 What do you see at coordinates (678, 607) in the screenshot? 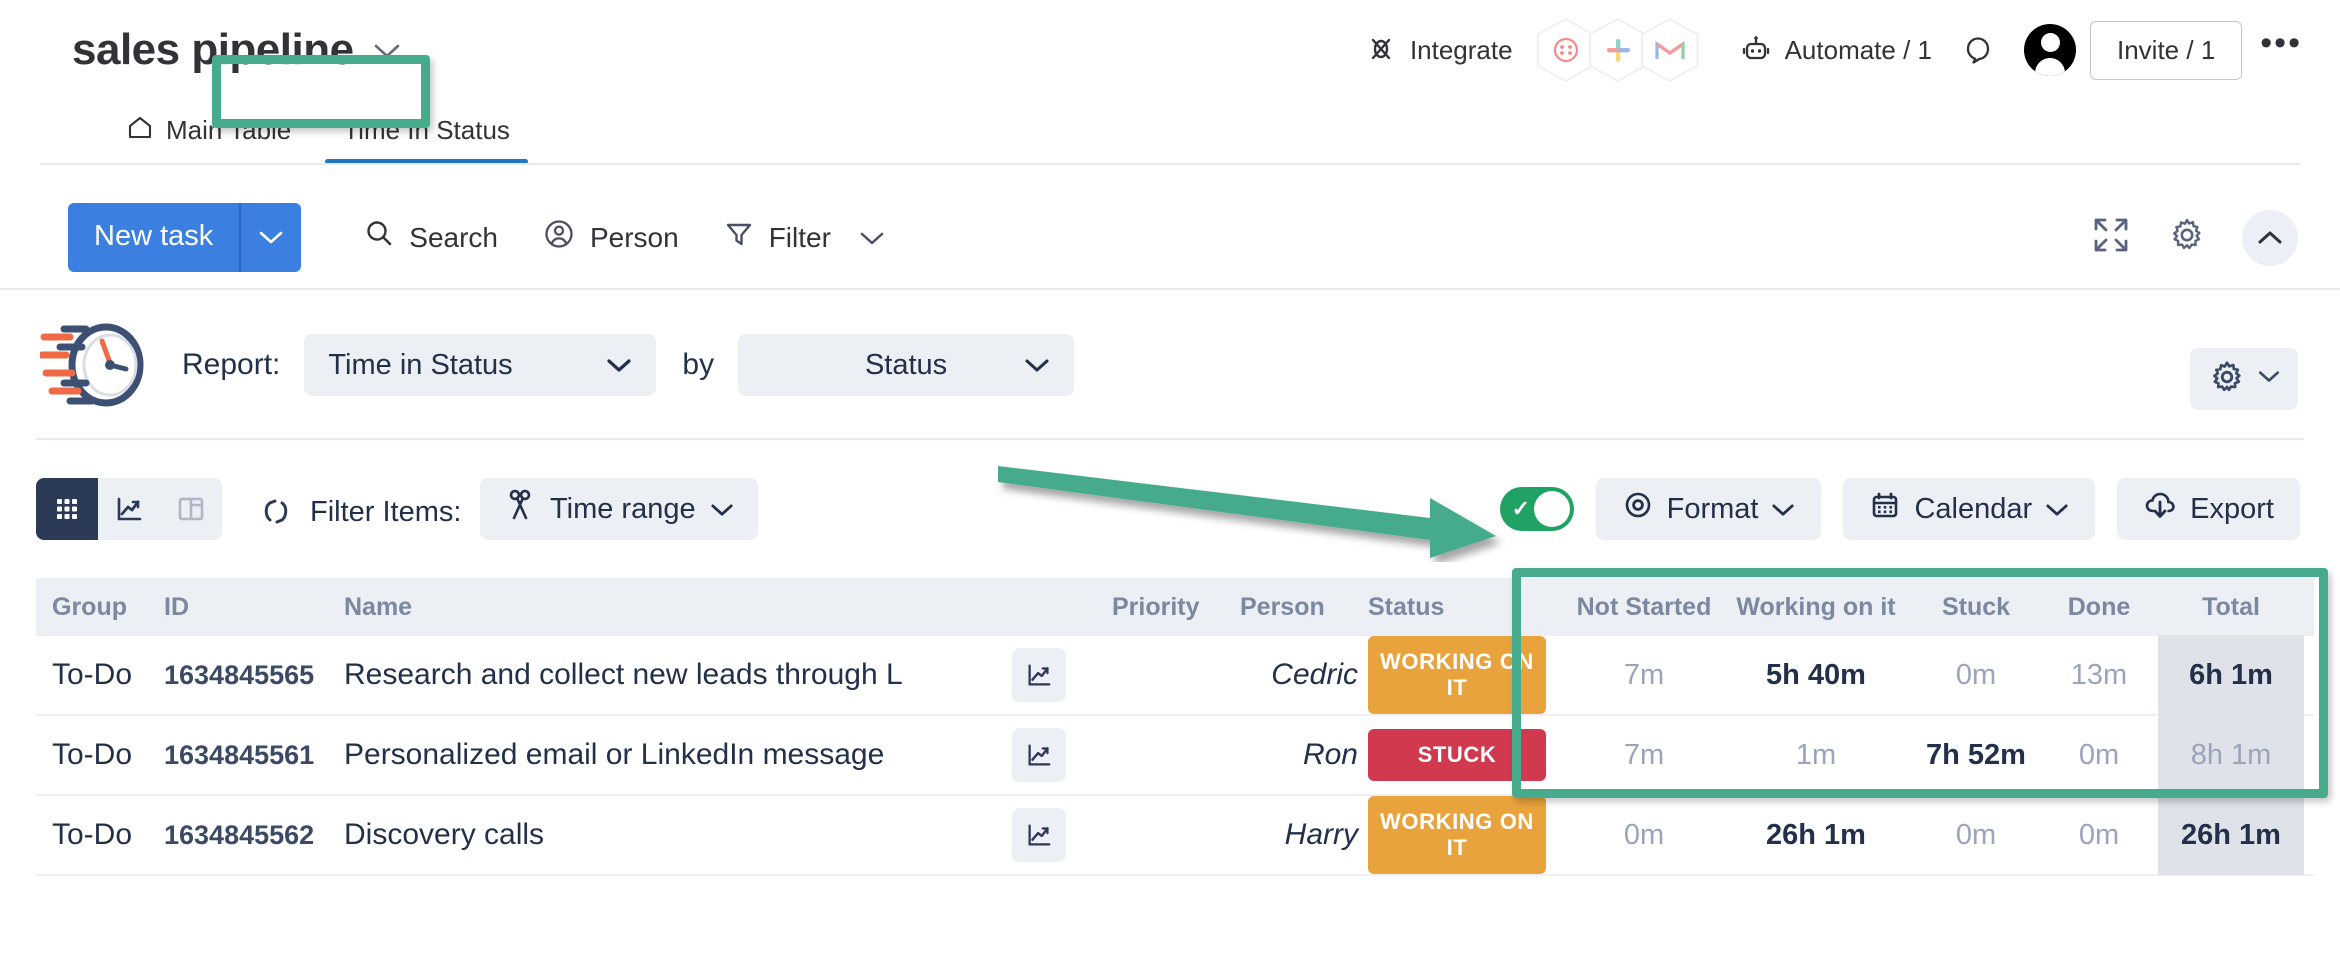
I see `column-header-name: Name` at bounding box center [678, 607].